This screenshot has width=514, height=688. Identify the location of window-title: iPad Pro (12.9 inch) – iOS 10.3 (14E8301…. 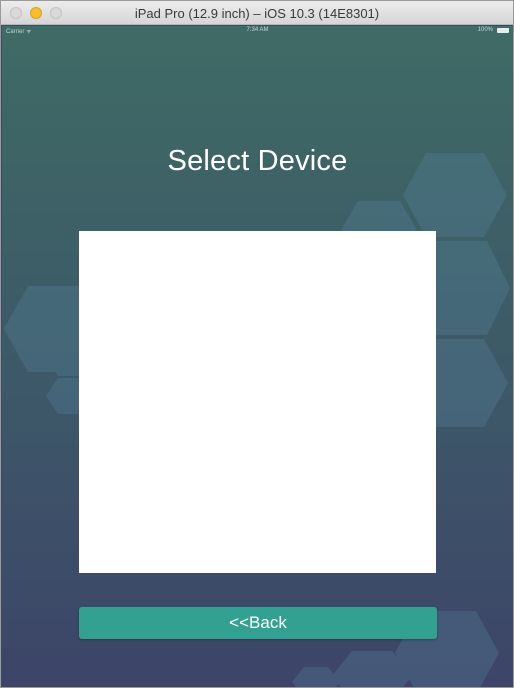
(257, 13).